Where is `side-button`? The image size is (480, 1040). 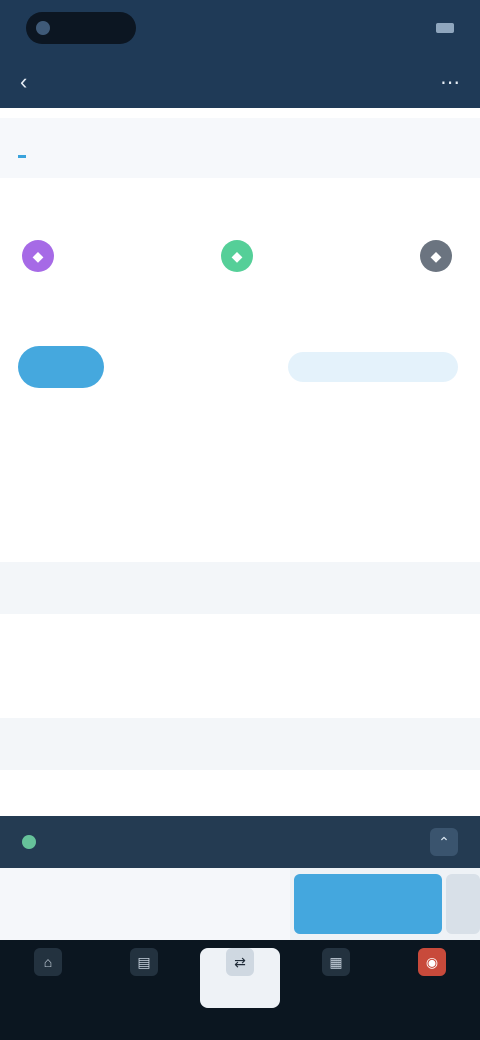
side-button is located at coordinates (463, 904).